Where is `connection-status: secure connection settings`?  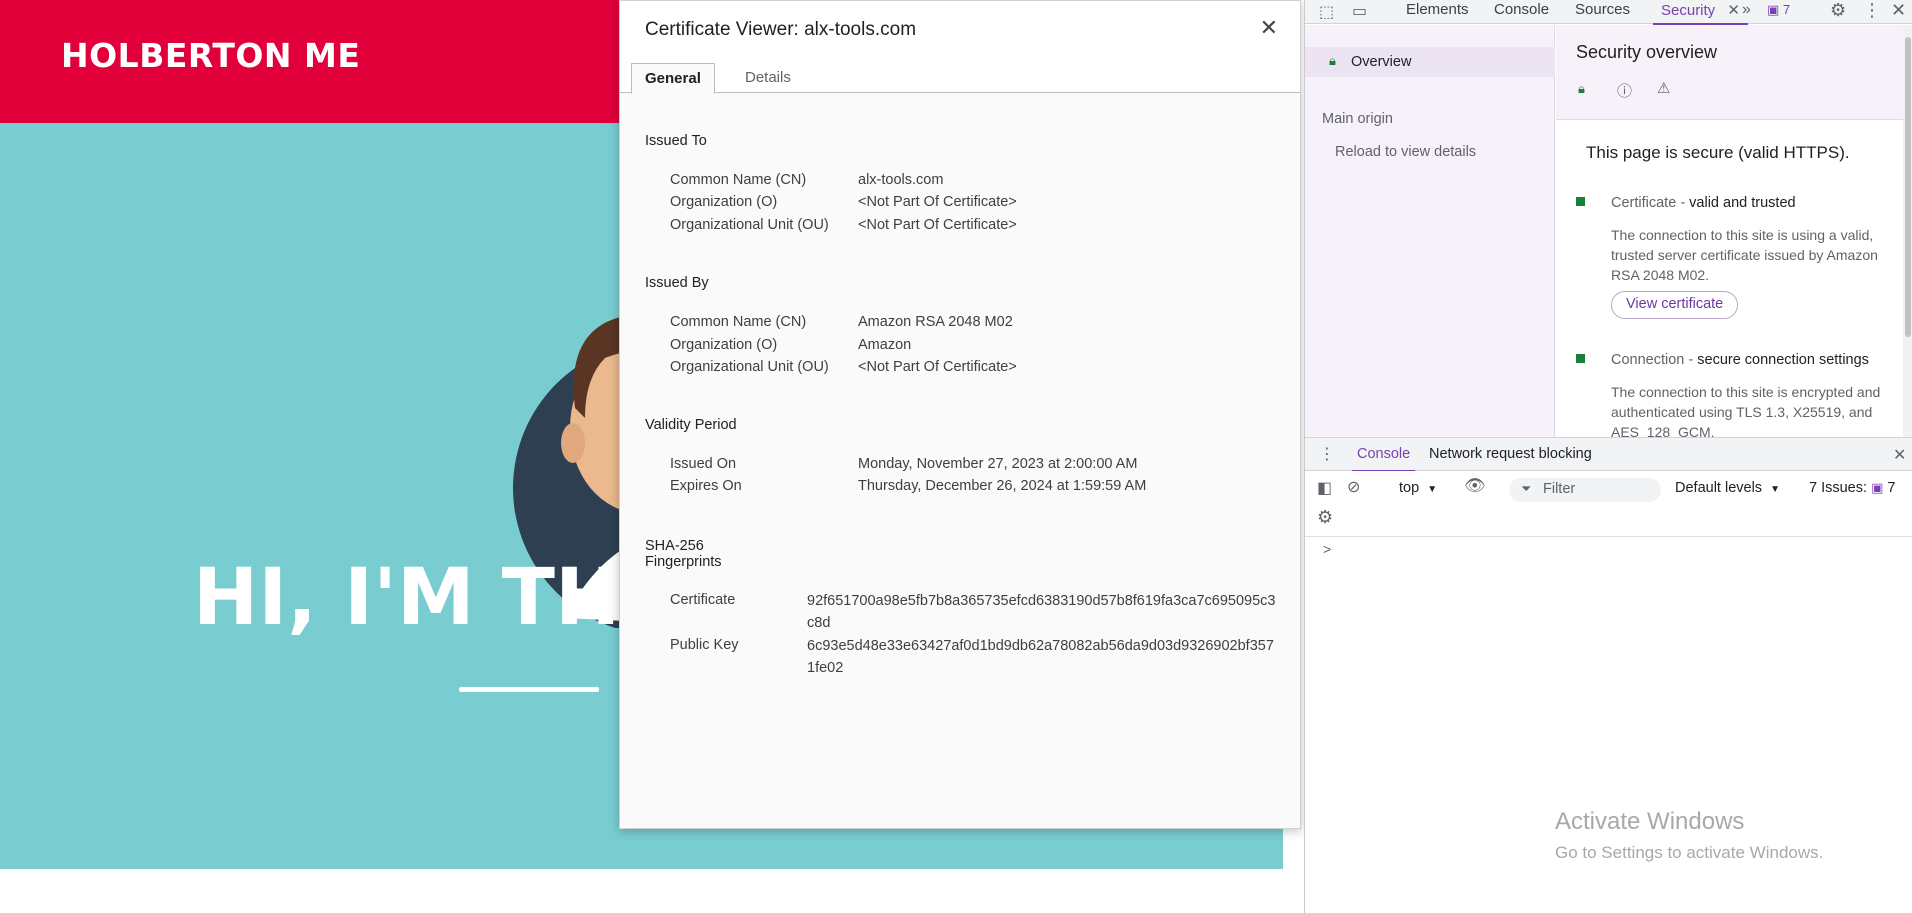 connection-status: secure connection settings is located at coordinates (1783, 360).